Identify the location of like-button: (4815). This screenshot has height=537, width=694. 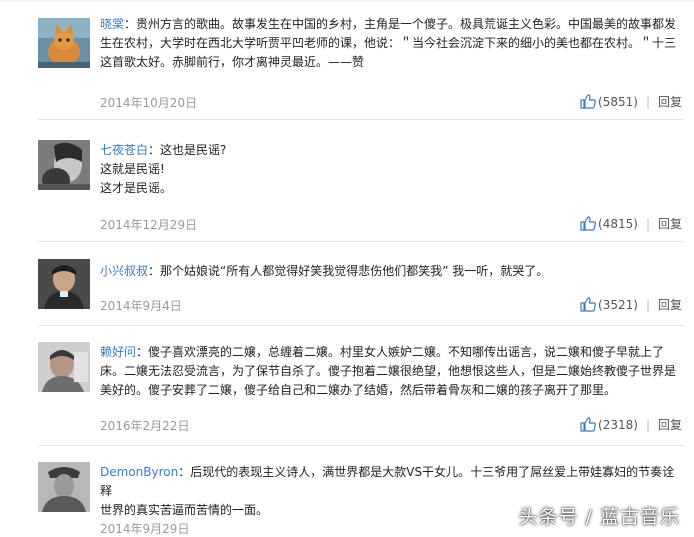
(609, 223).